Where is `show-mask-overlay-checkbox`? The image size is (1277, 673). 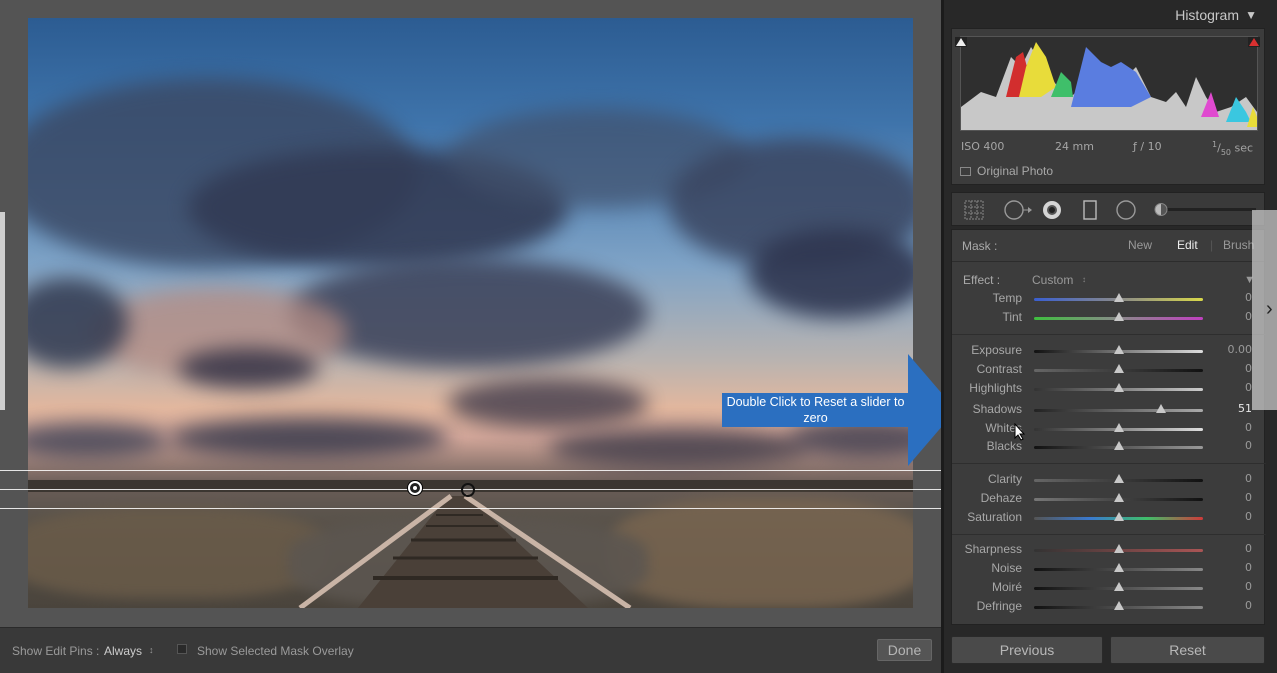 show-mask-overlay-checkbox is located at coordinates (182, 649).